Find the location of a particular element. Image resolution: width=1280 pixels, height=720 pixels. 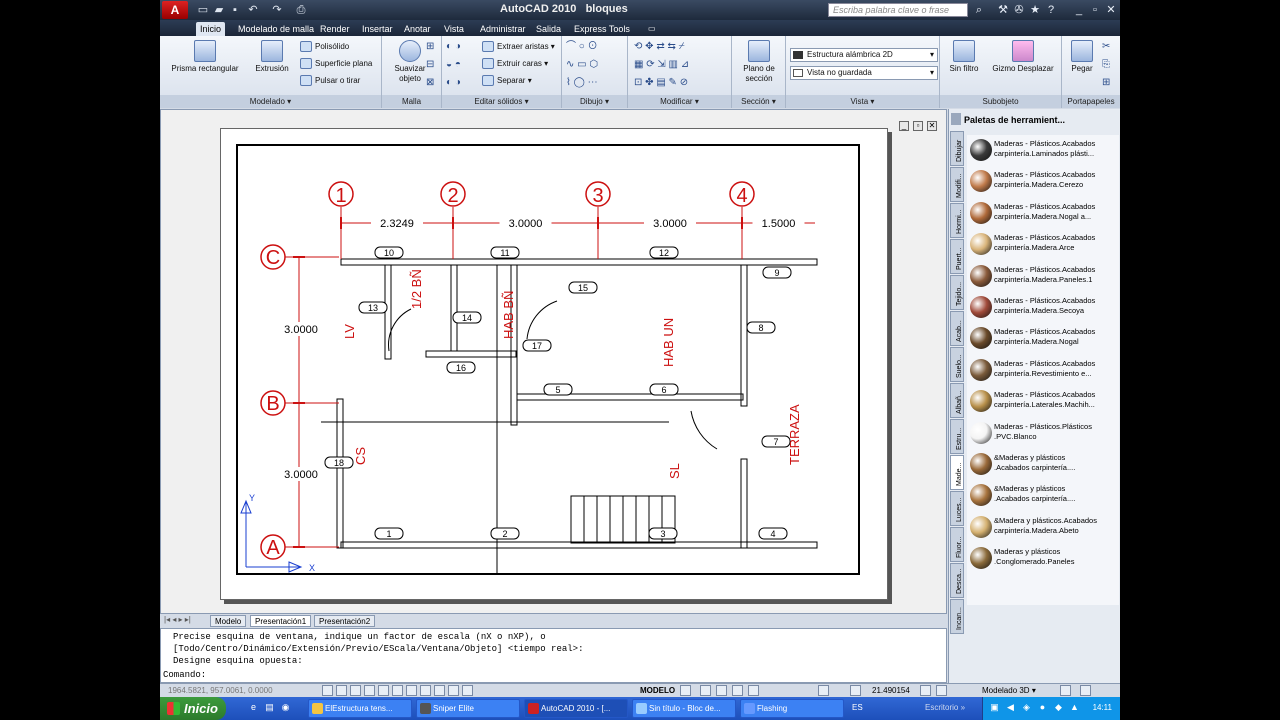

panel-label-modelado: Modelado ▾ is located at coordinates (270, 101).